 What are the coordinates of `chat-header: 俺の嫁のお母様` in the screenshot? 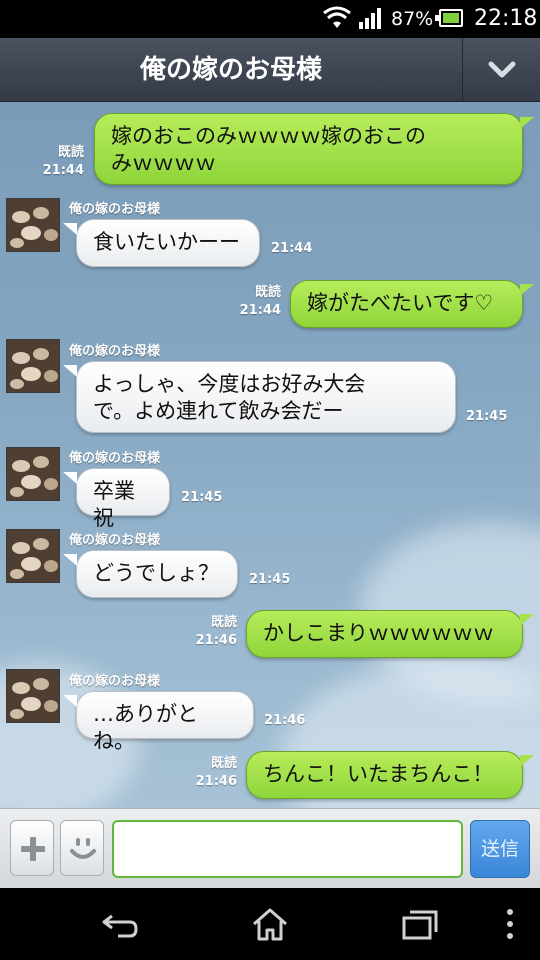 It's located at (270, 70).